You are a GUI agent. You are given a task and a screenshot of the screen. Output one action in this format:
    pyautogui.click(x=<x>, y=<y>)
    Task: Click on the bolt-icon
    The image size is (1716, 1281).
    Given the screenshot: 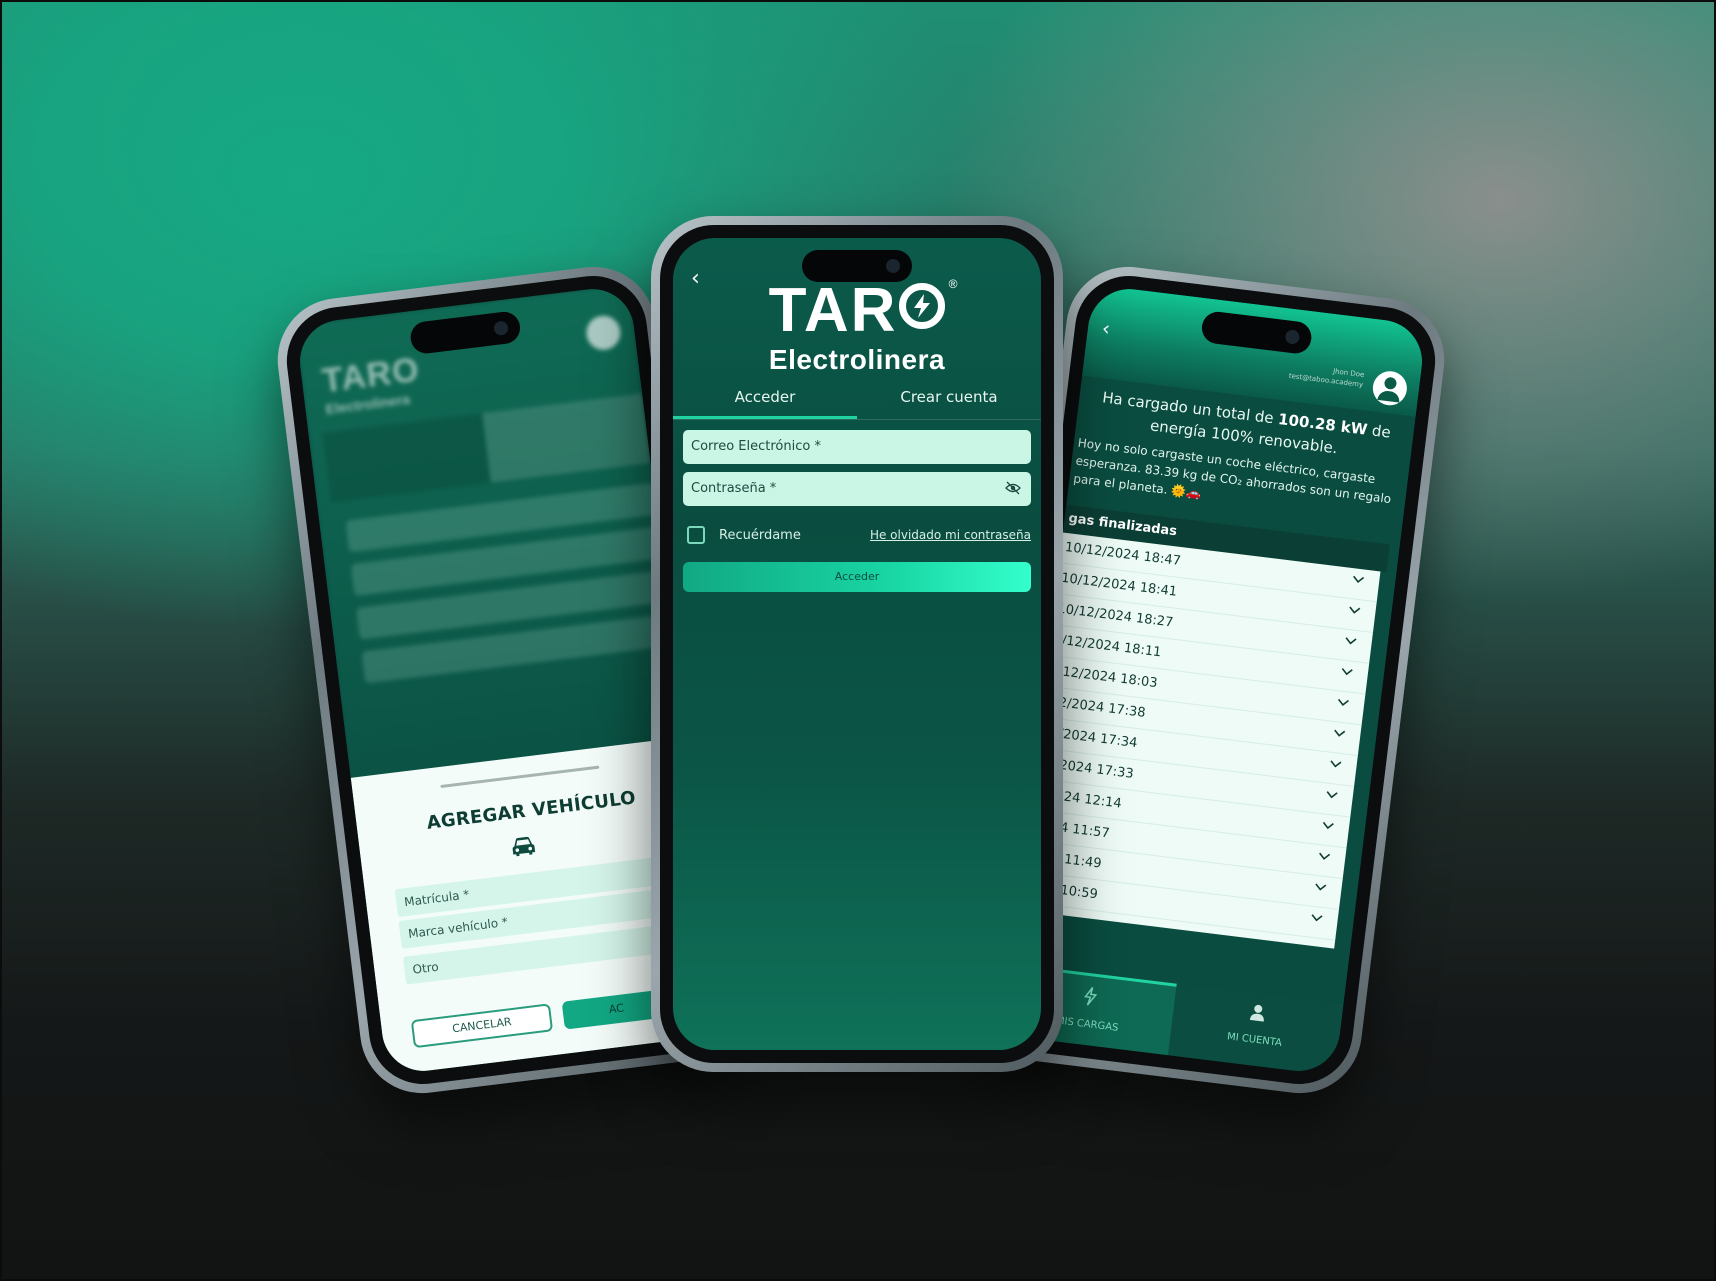 What is the action you would take?
    pyautogui.click(x=1091, y=996)
    